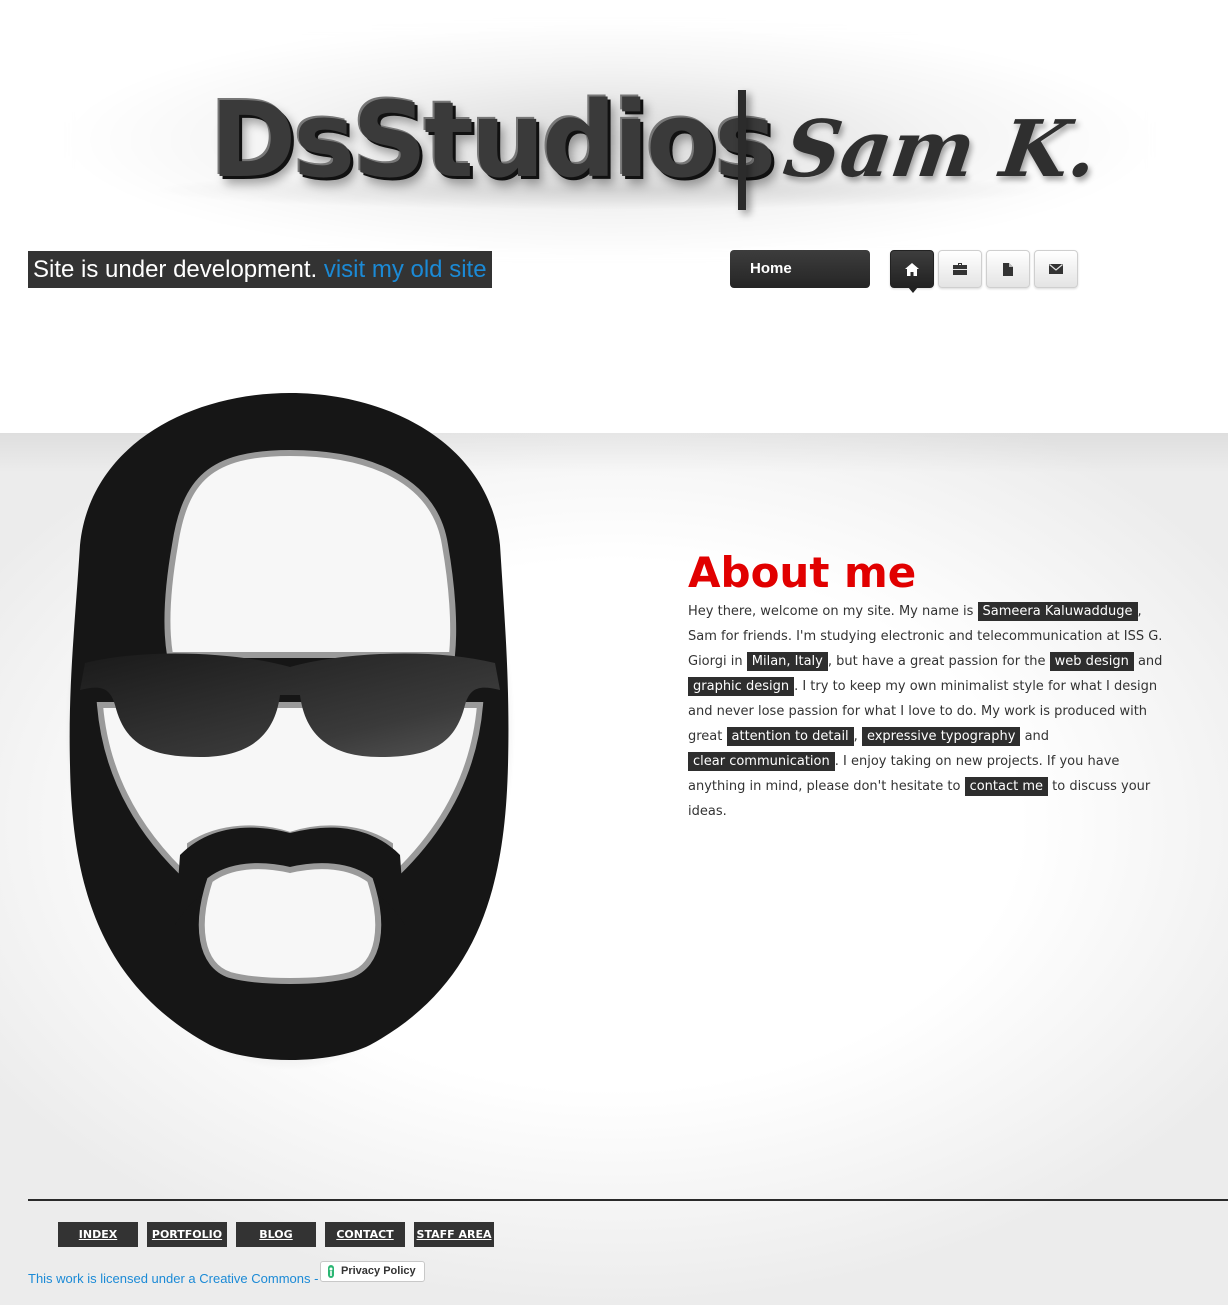 Image resolution: width=1228 pixels, height=1305 pixels. Describe the element at coordinates (365, 1234) in the screenshot. I see `footer-link-contact: CONTACT` at that location.